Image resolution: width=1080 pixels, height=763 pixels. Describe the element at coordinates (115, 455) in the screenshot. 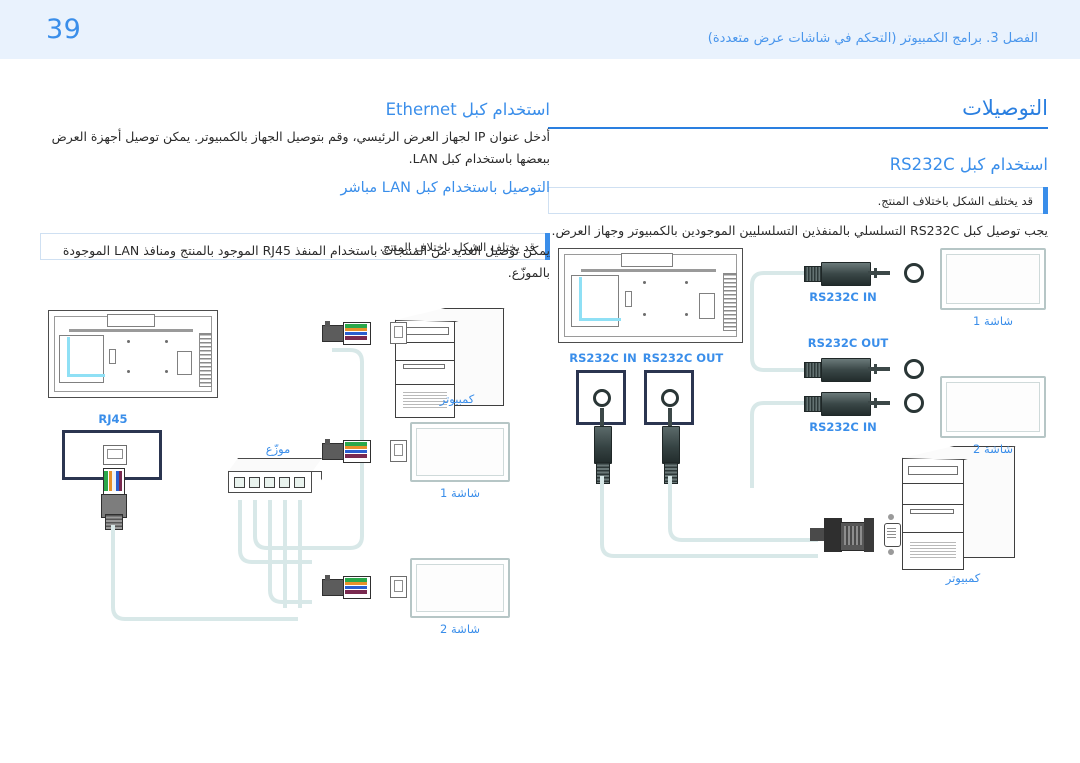

I see `rj45-port` at that location.